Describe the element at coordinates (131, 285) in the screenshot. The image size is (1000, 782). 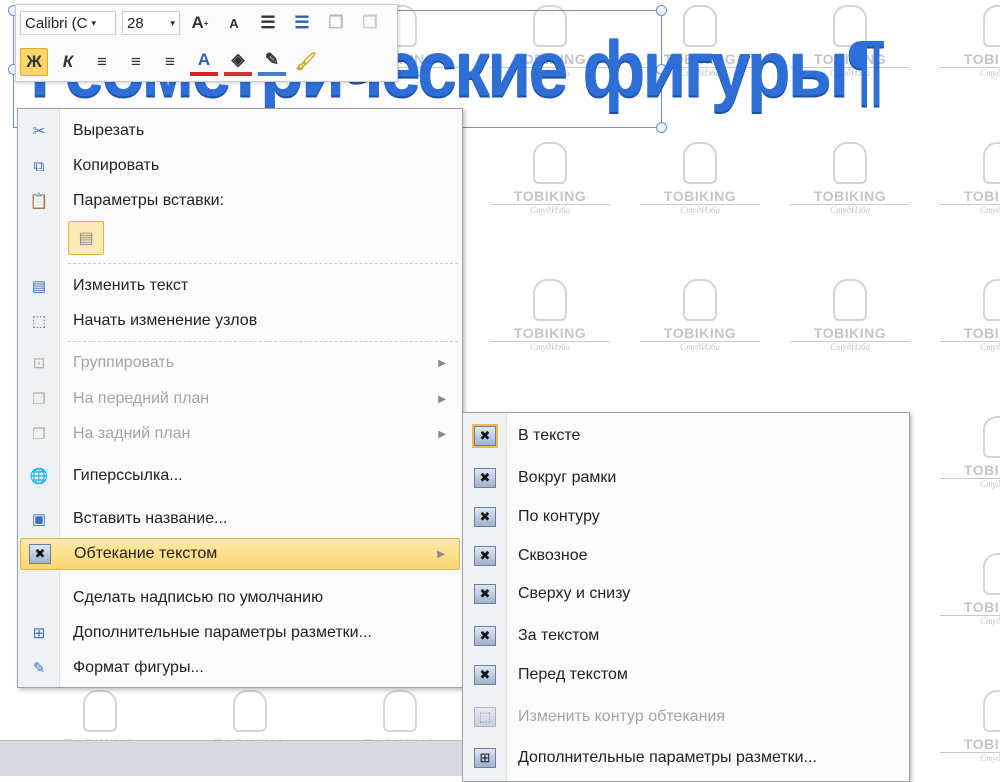
I see `menu-item-label: Изменить текст` at that location.